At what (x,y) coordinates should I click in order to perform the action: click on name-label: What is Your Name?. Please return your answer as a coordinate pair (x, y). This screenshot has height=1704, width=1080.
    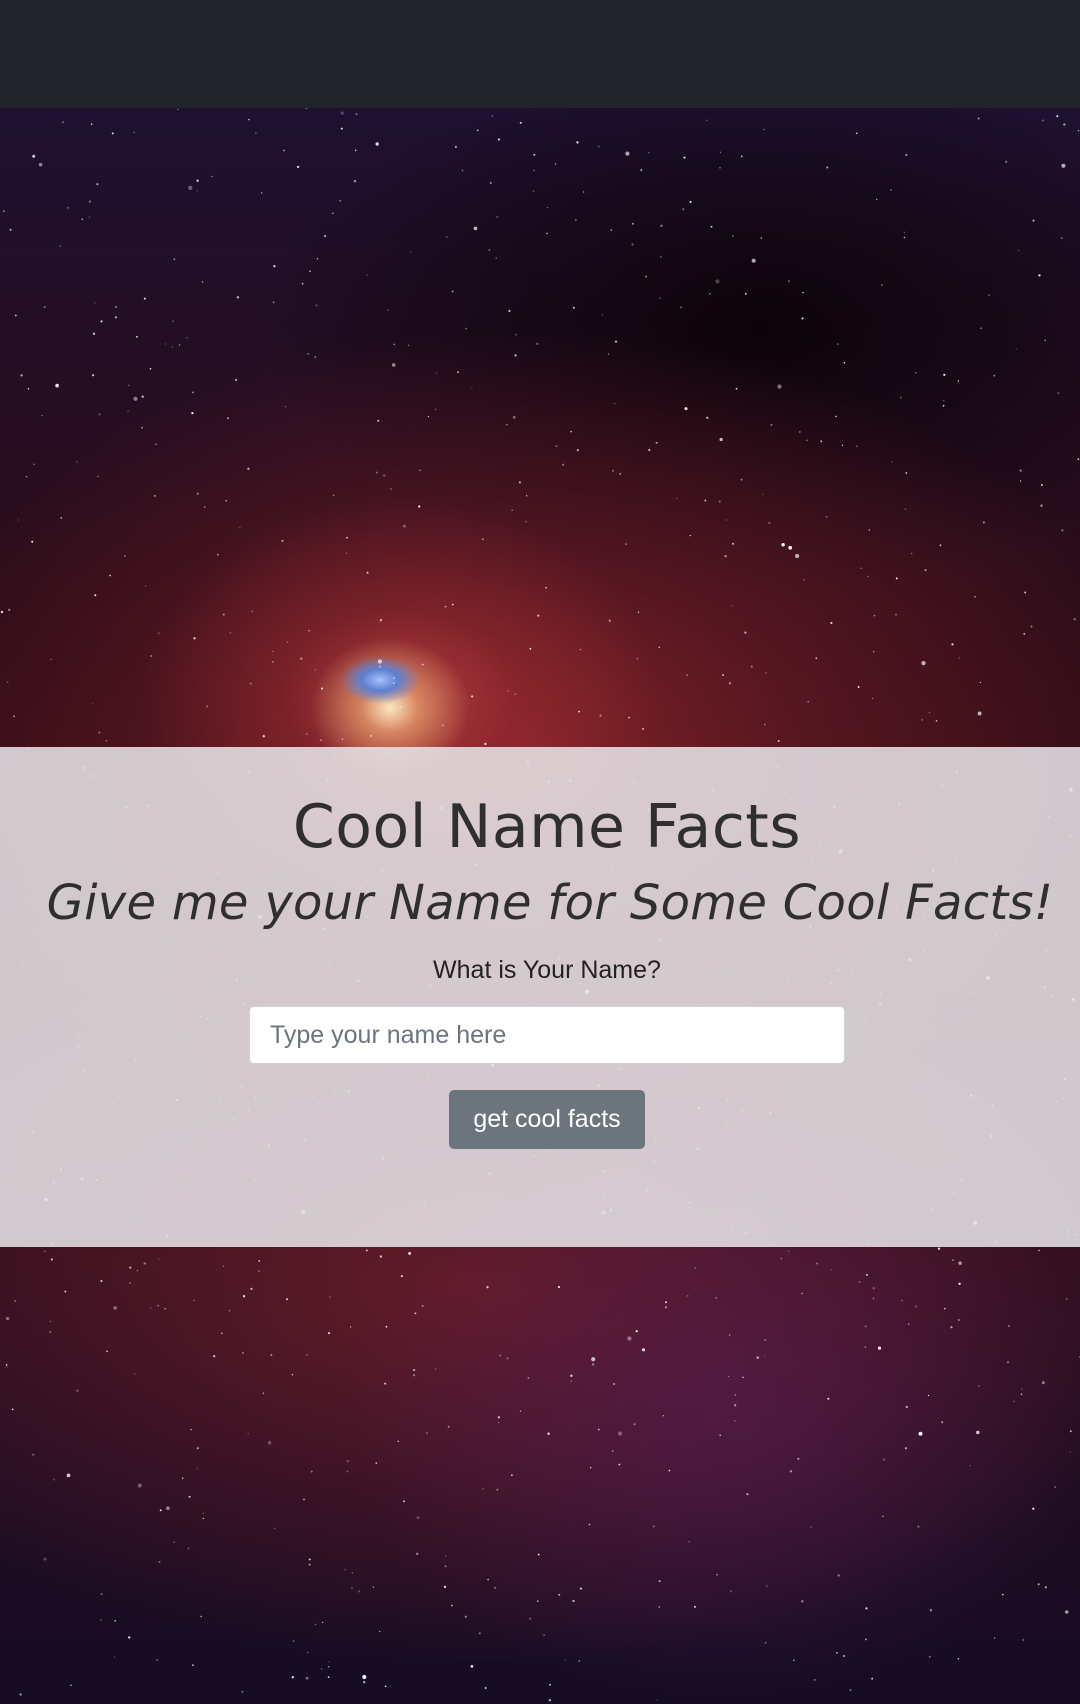
    Looking at the image, I should click on (547, 970).